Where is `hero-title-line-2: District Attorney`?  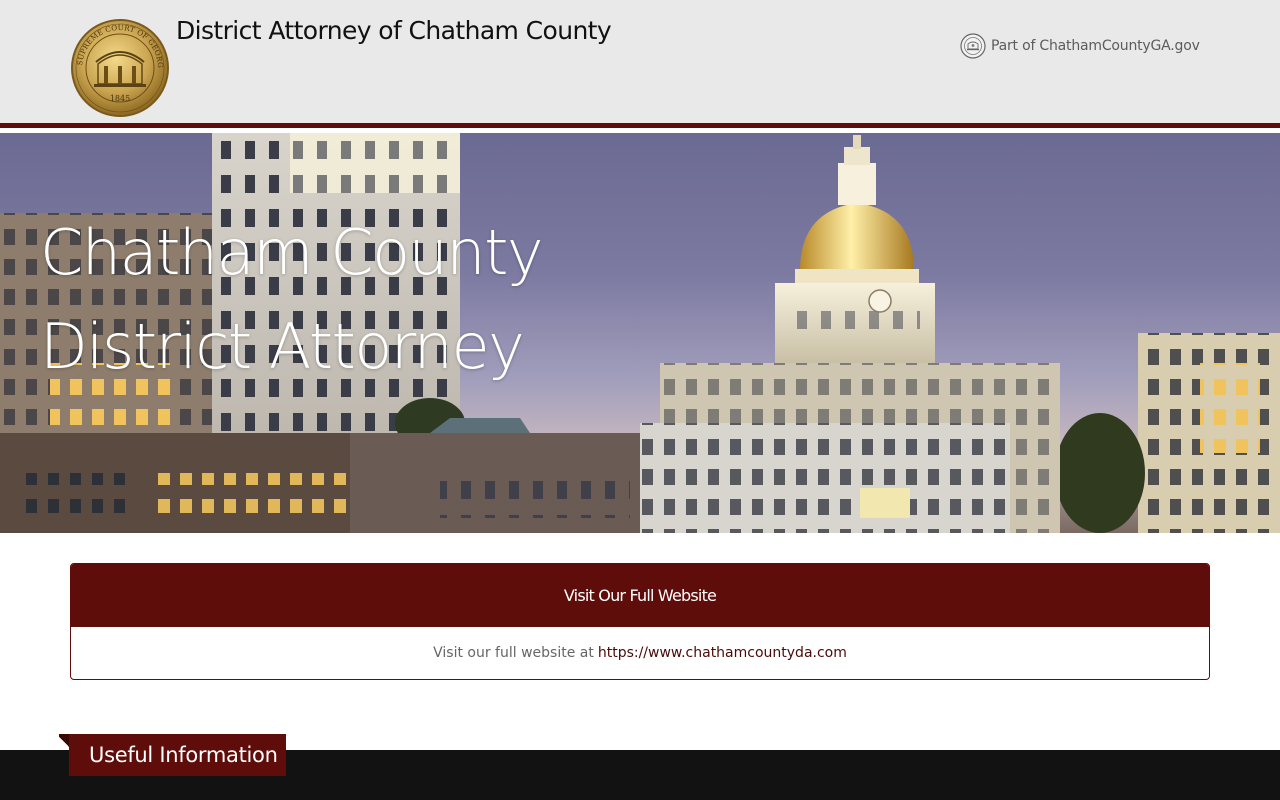
hero-title-line-2: District Attorney is located at coordinates (282, 346).